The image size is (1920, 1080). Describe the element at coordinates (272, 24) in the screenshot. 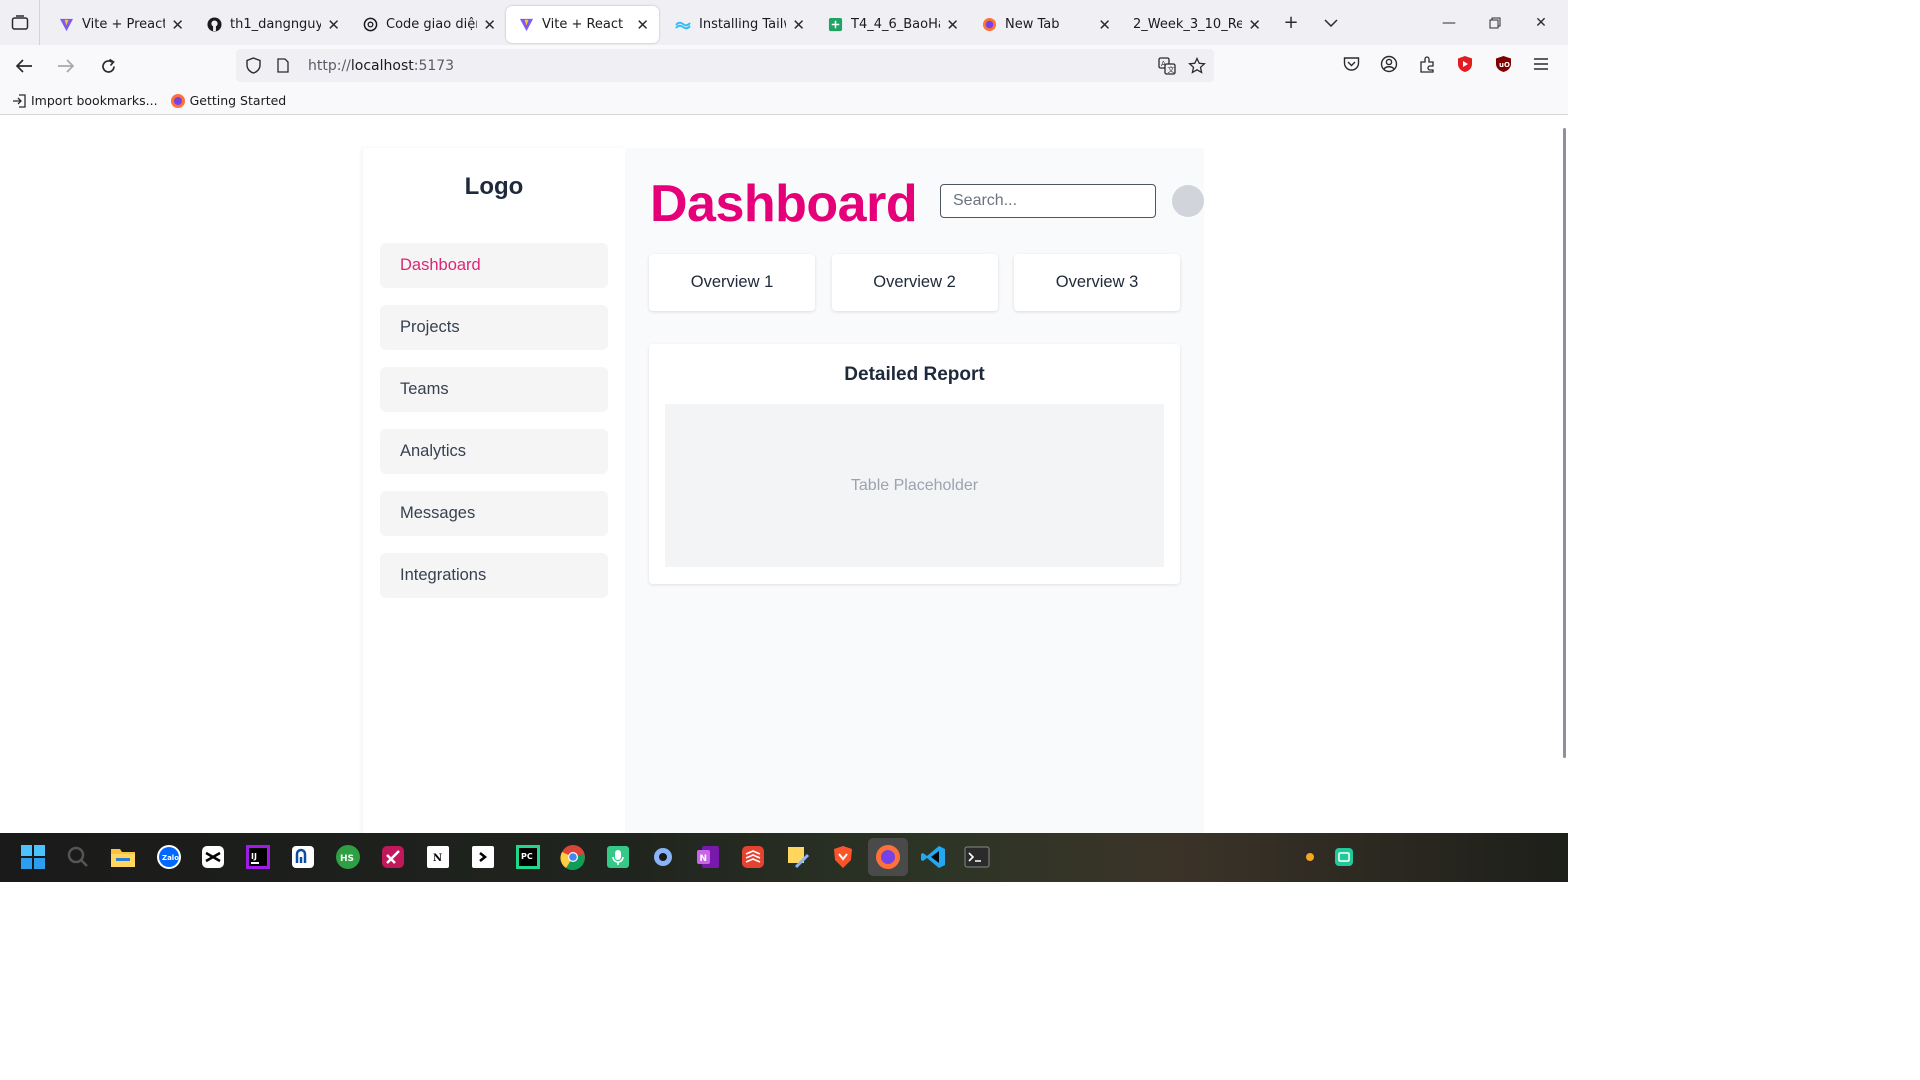

I see `browser-tab: th1_dangnguyenti ✕` at that location.